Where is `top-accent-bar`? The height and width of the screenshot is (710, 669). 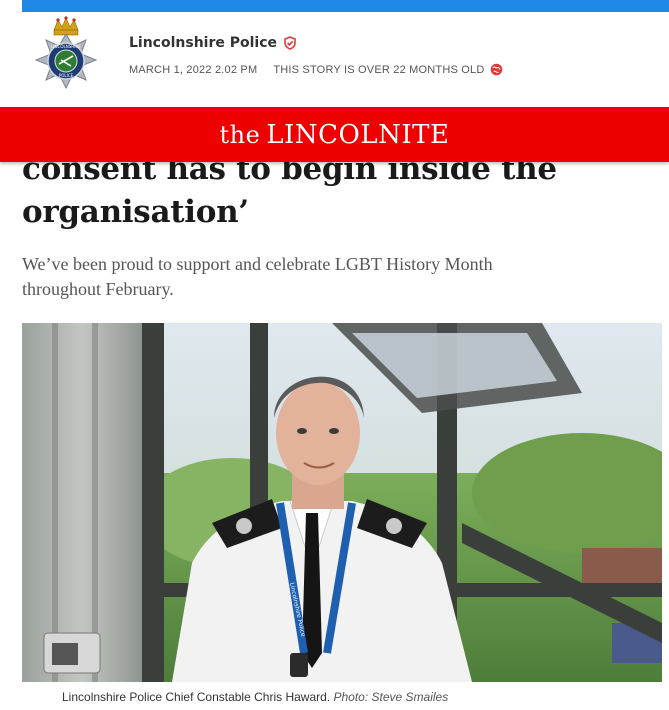 top-accent-bar is located at coordinates (345, 6).